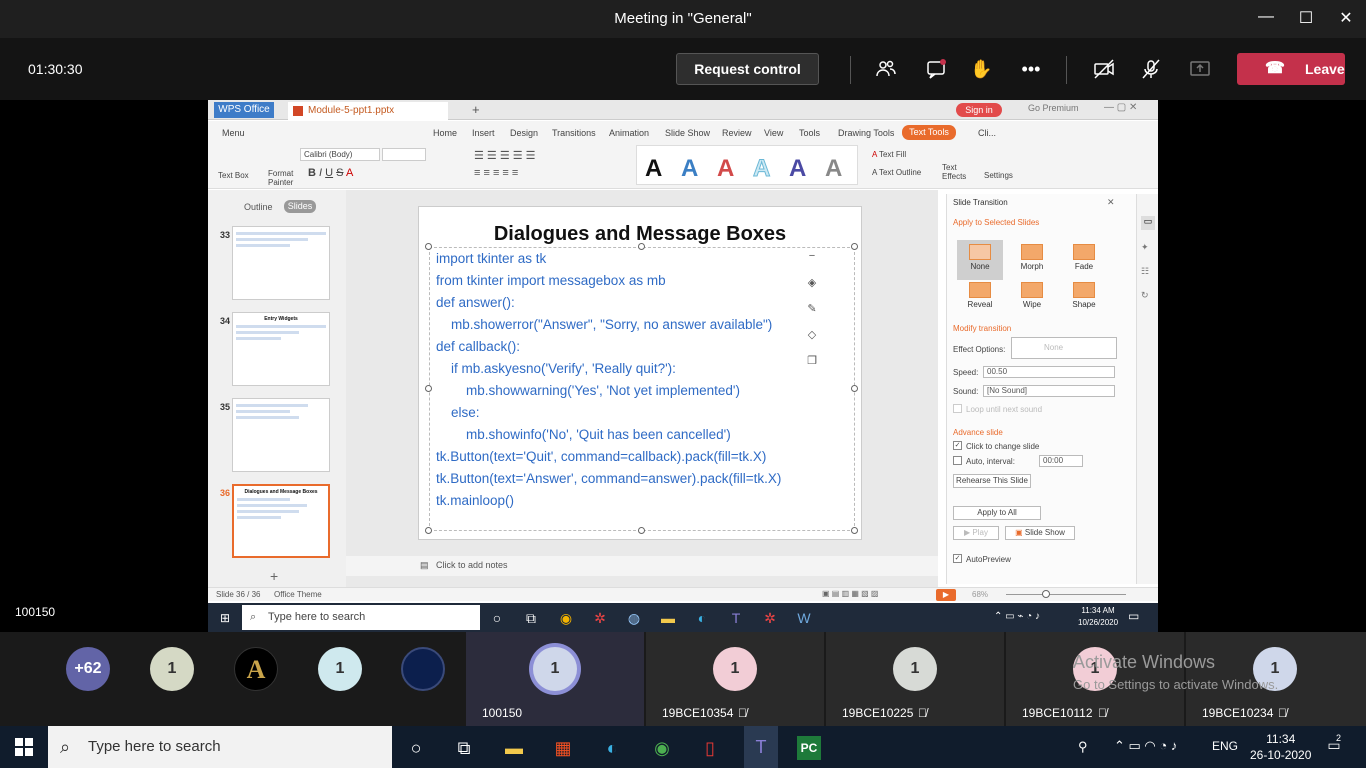 This screenshot has width=1366, height=768. What do you see at coordinates (886, 69) in the screenshot?
I see `participants-icon` at bounding box center [886, 69].